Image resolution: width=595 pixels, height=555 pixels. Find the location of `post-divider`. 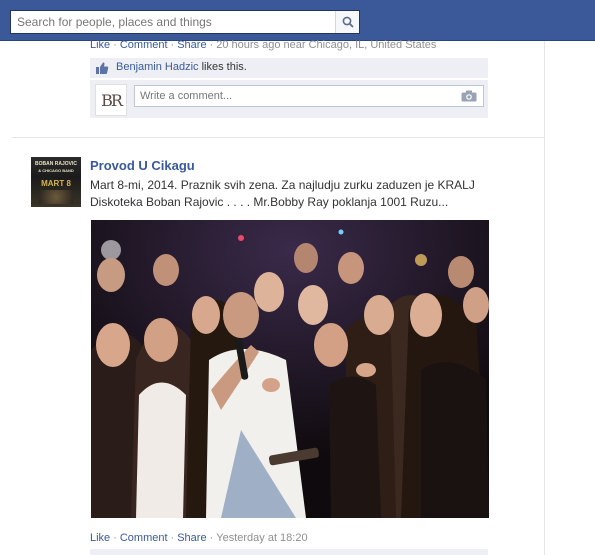

post-divider is located at coordinates (278, 137).